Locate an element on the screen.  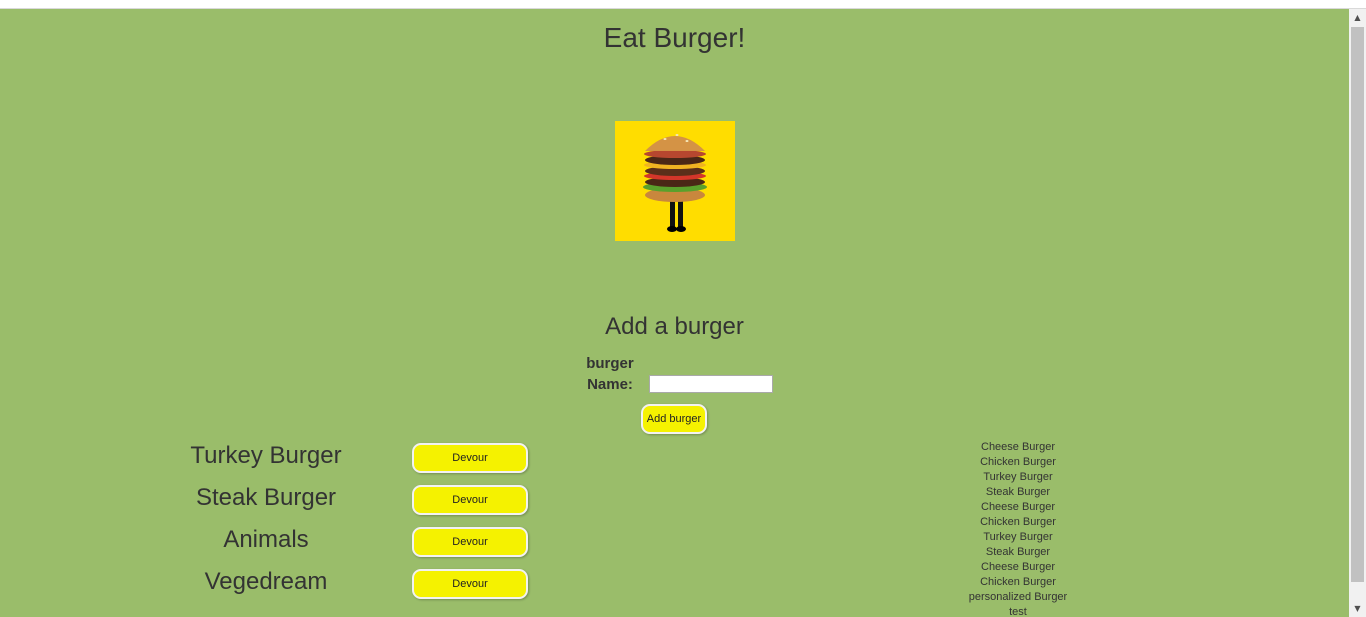
burger-name: Steak Burger is located at coordinates (266, 497).